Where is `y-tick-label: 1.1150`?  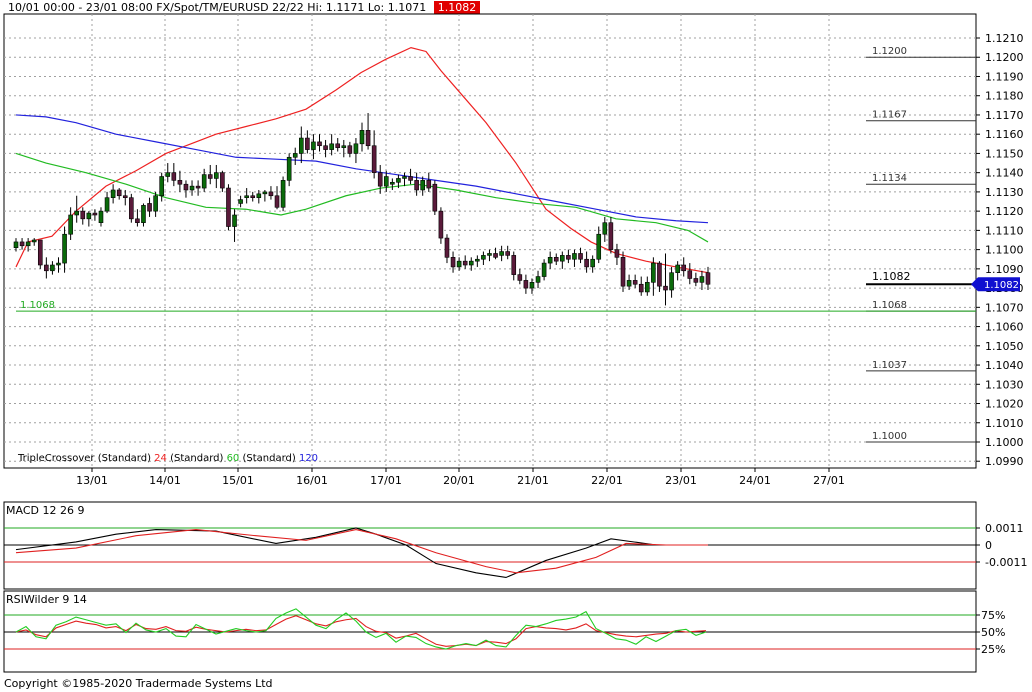 y-tick-label: 1.1150 is located at coordinates (1004, 153).